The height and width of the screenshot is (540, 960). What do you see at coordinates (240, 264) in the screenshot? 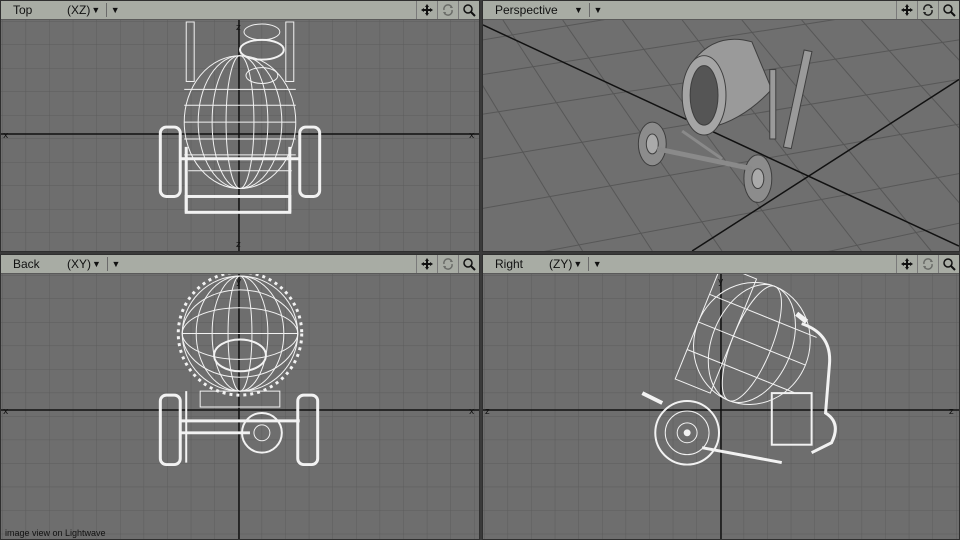
I see `viewport-toolbar: Back (XY) ▼ ▼` at bounding box center [240, 264].